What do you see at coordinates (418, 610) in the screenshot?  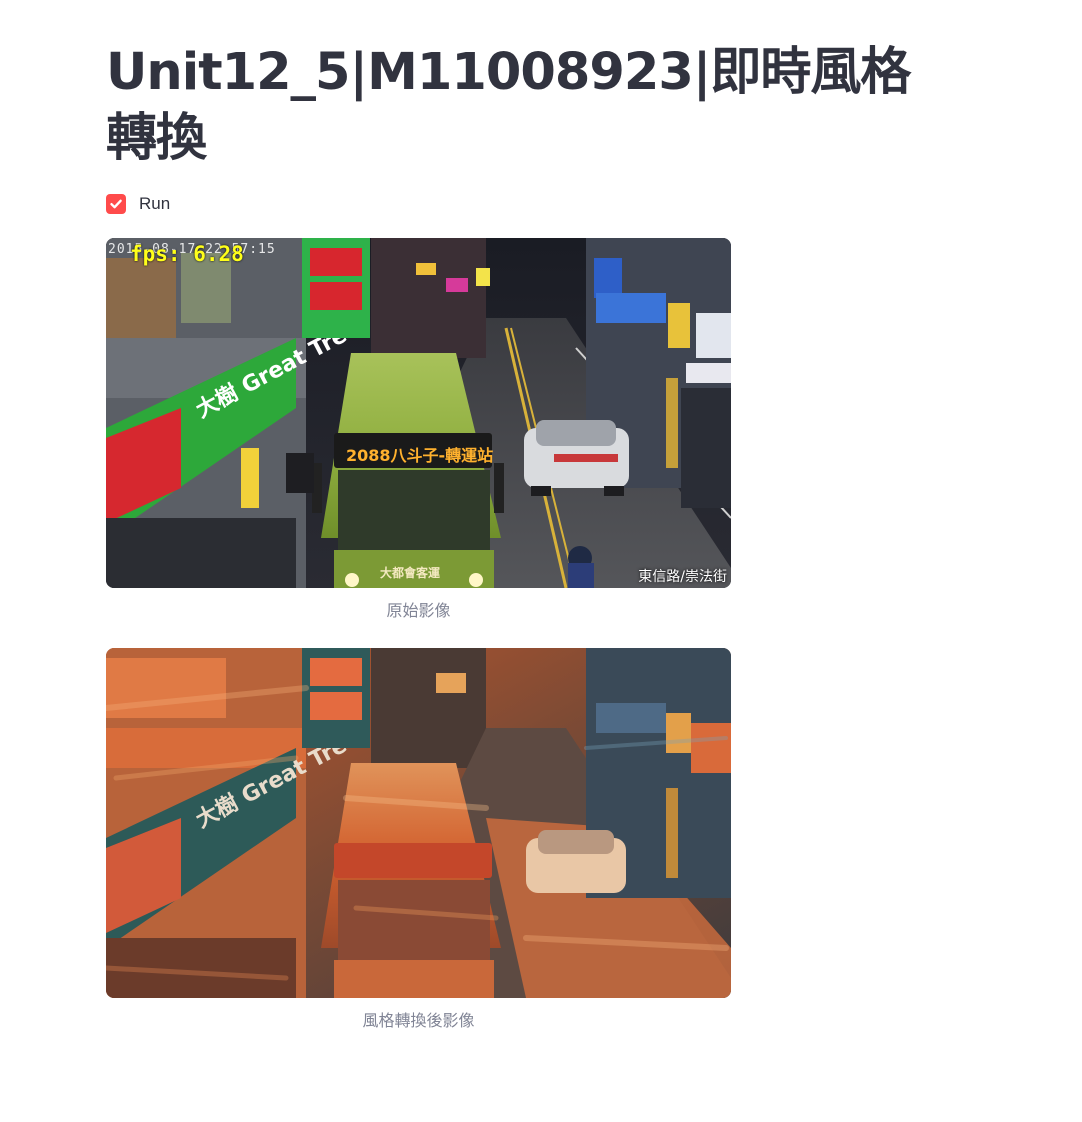 I see `original-image-caption: 原始影像` at bounding box center [418, 610].